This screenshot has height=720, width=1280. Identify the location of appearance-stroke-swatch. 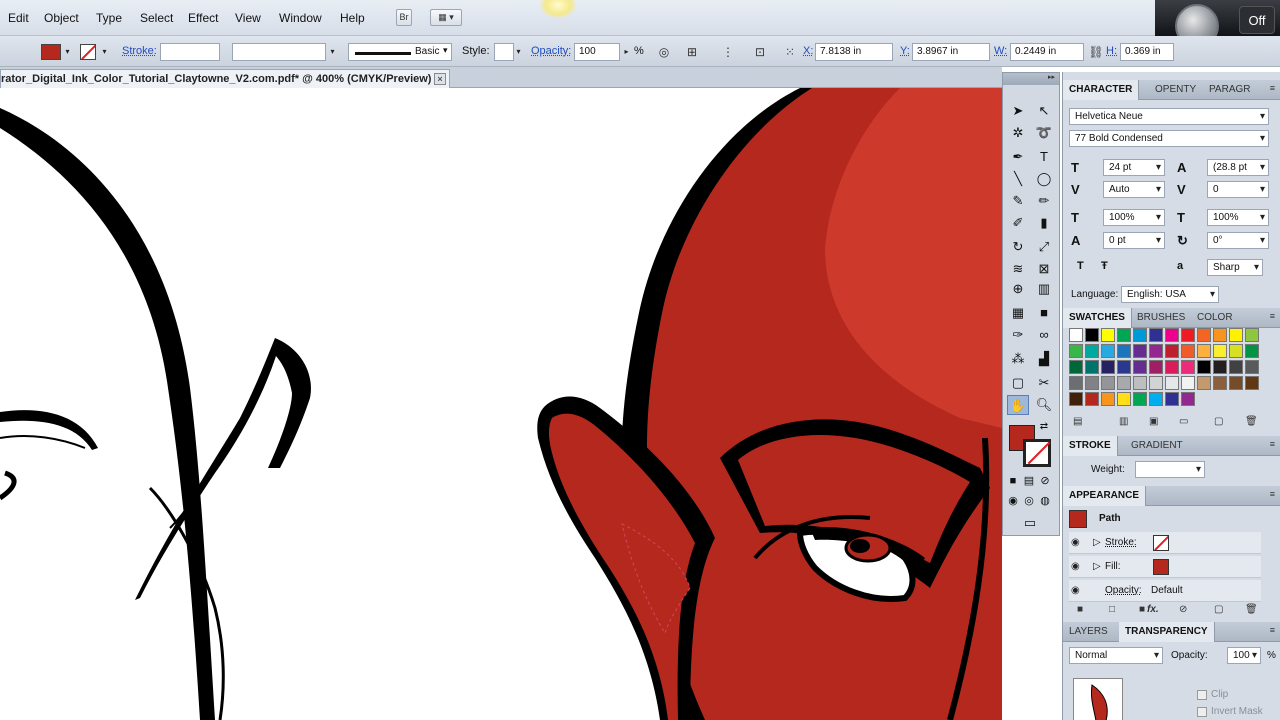
(1161, 543).